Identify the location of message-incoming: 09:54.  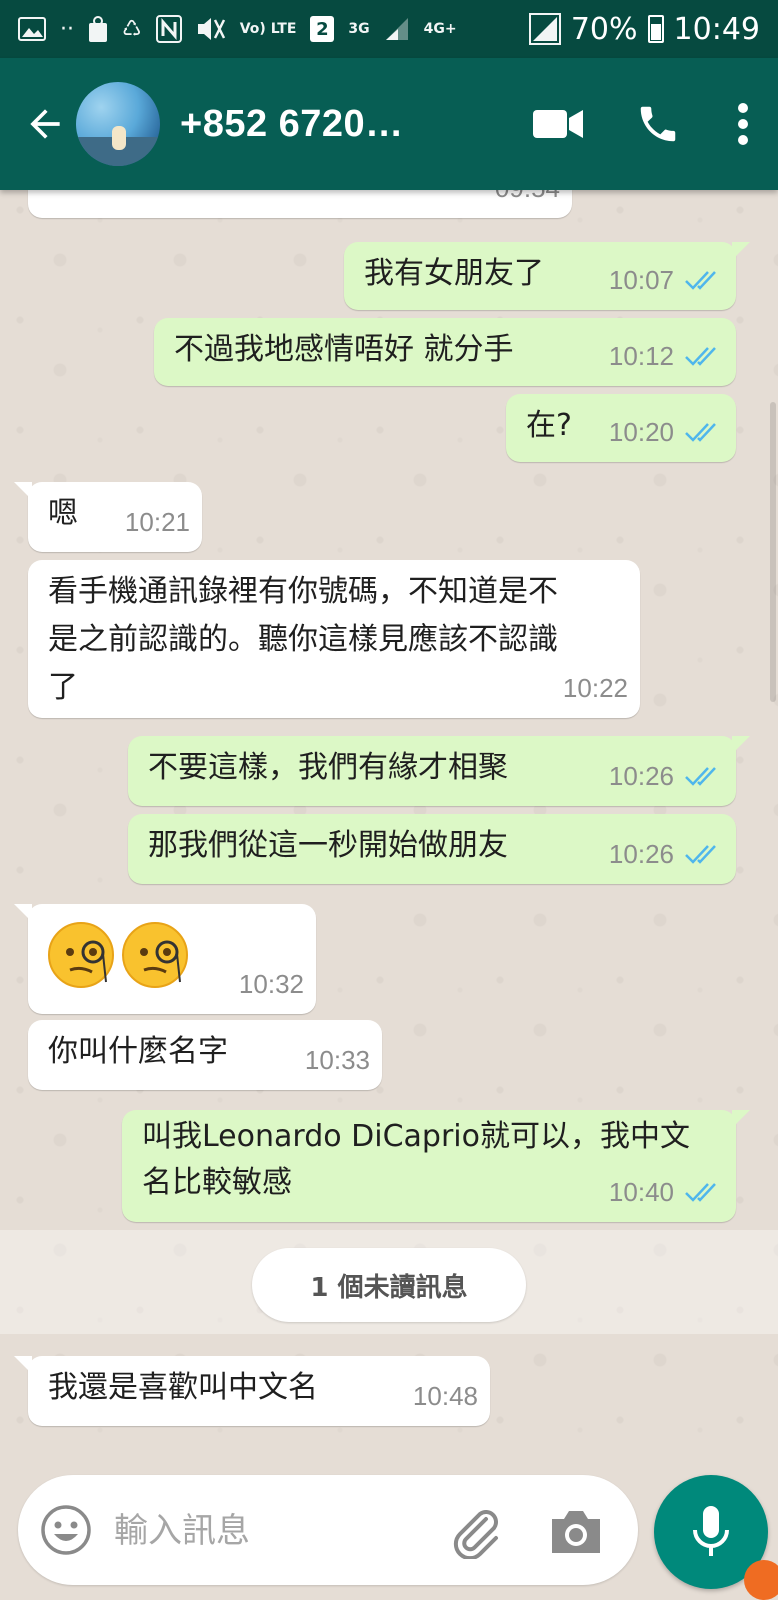
(300, 204).